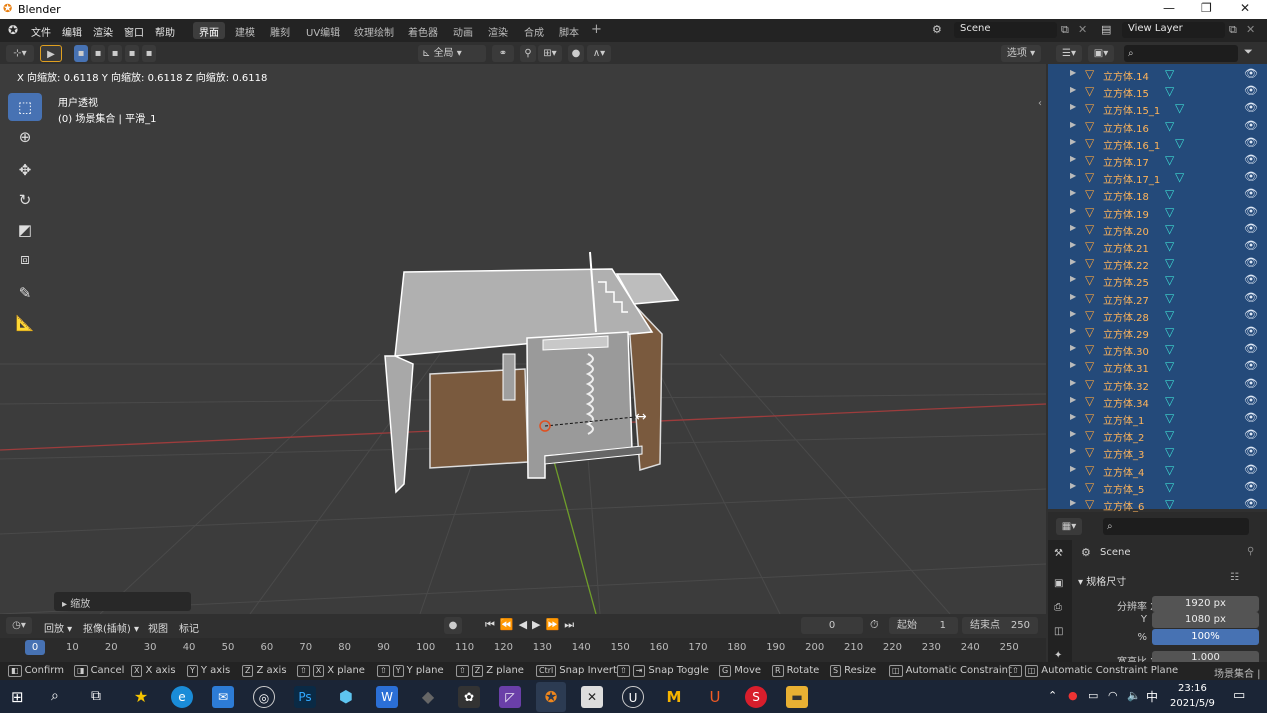 This screenshot has height=713, width=1267. I want to click on task-view-icon: ⧉, so click(96, 696).